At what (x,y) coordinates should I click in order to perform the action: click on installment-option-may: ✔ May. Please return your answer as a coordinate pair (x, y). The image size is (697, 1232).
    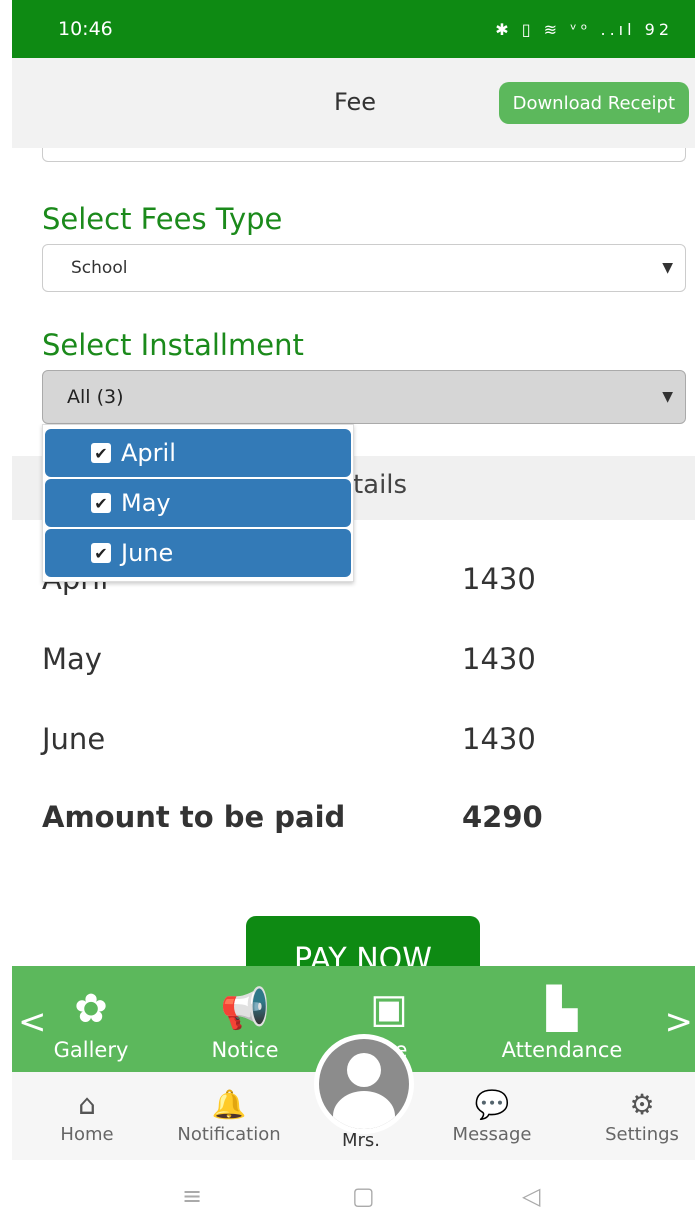
    Looking at the image, I should click on (198, 503).